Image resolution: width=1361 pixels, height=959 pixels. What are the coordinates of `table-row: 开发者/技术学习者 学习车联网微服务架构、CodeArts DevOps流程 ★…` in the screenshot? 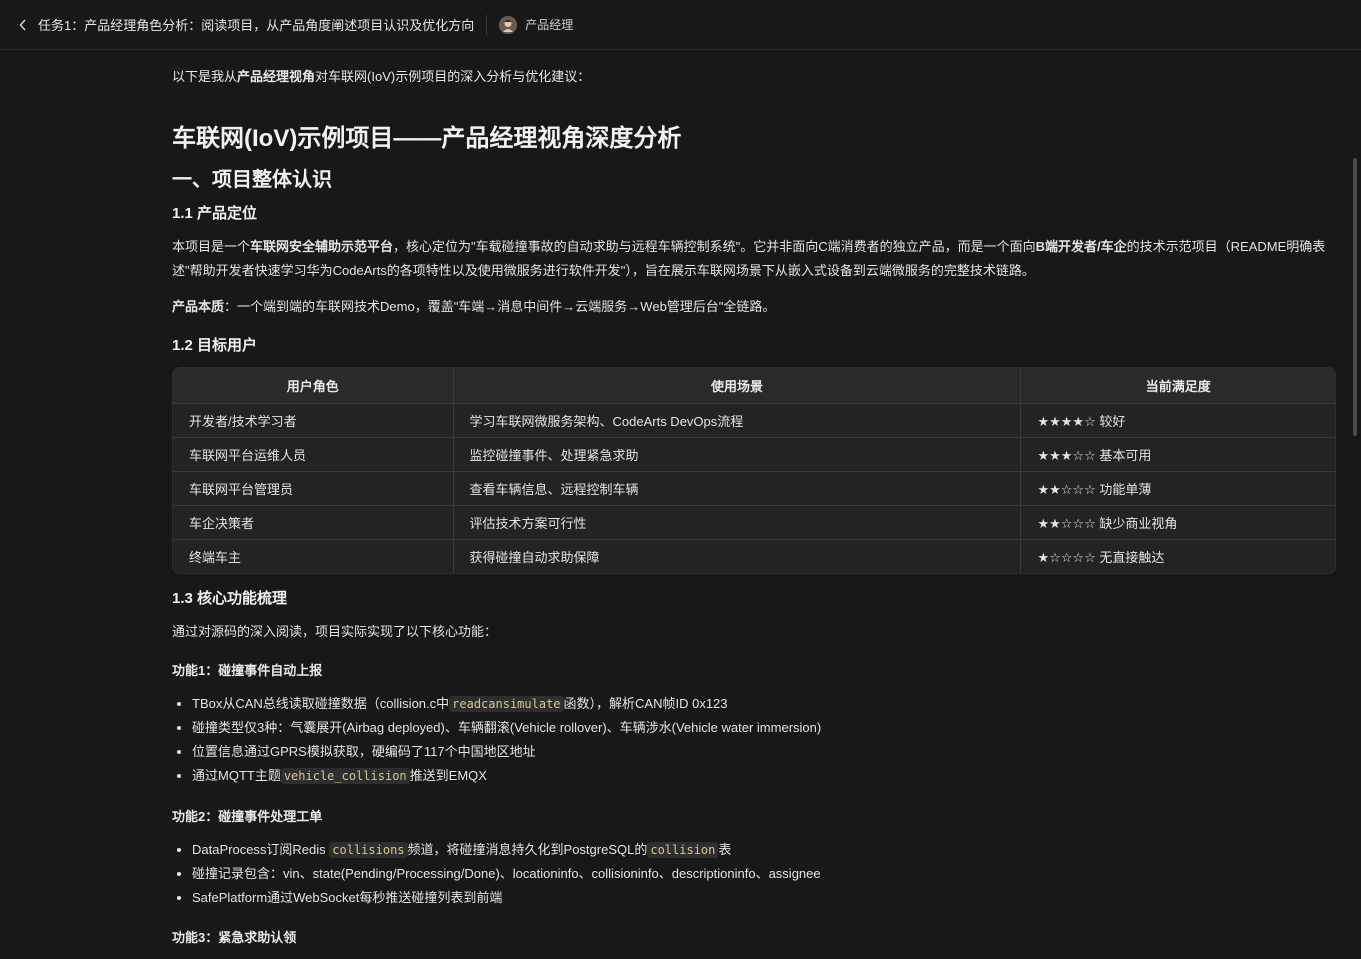 It's located at (754, 420).